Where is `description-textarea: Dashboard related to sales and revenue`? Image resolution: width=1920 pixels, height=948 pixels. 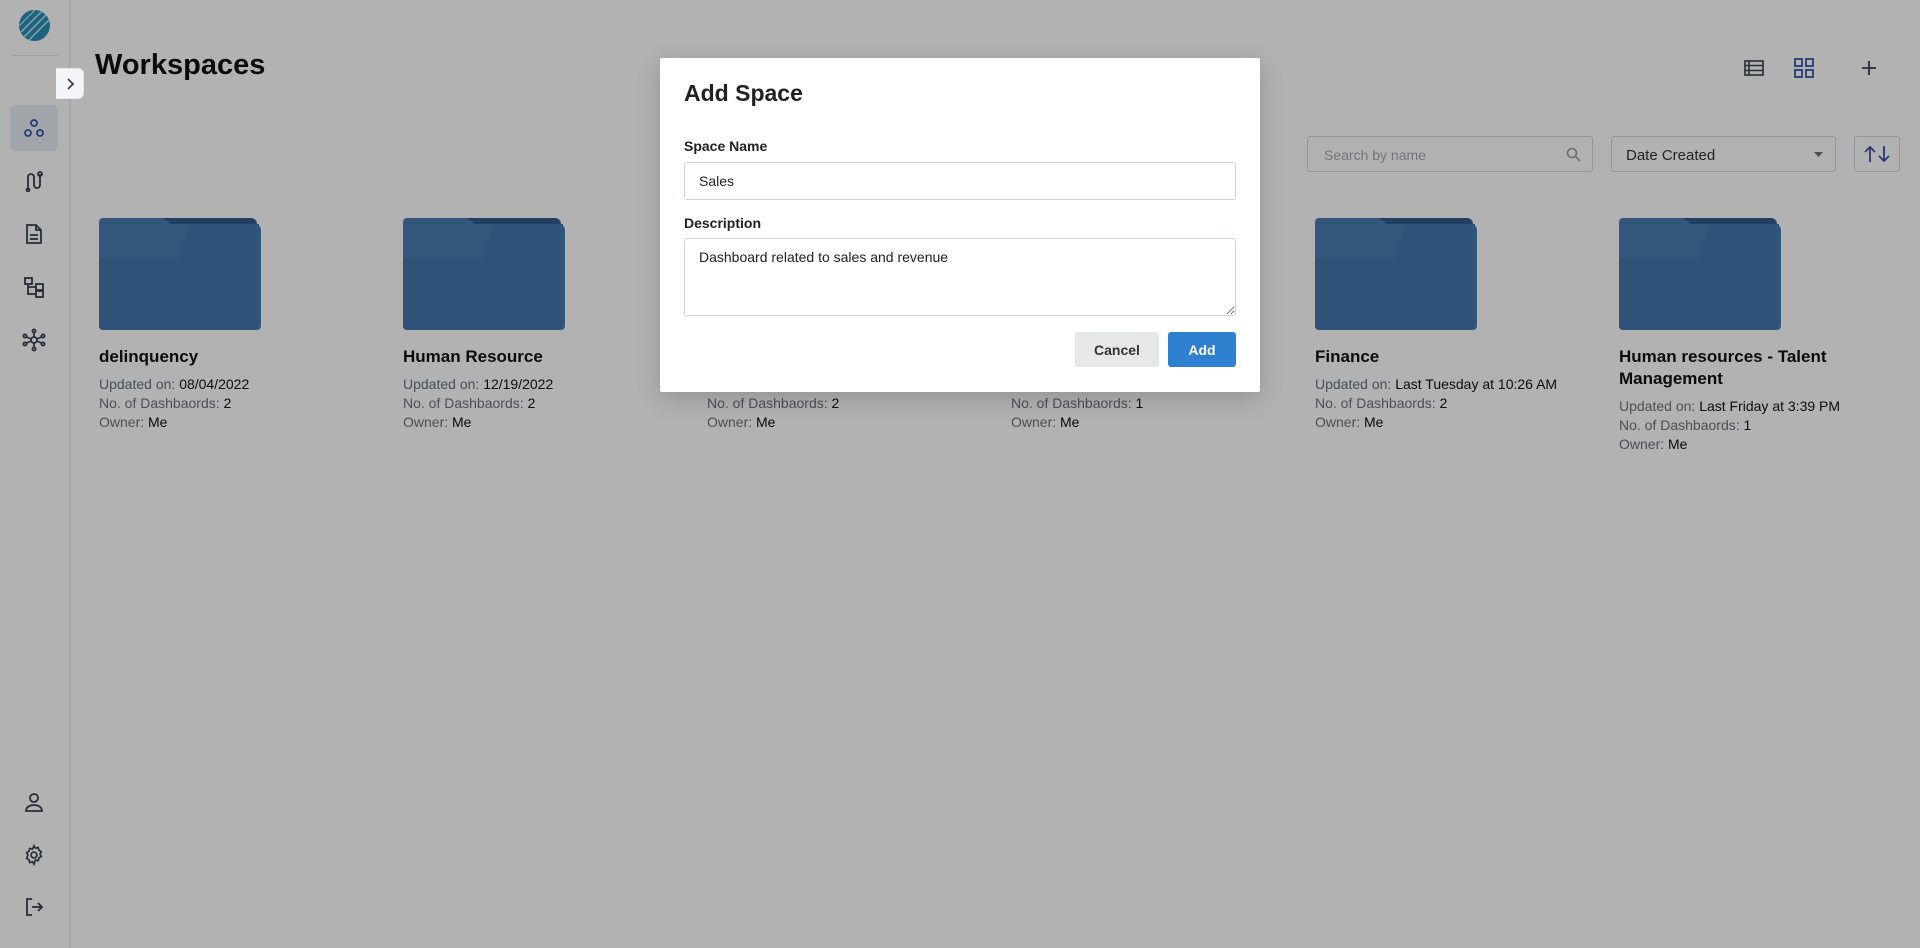 description-textarea: Dashboard related to sales and revenue is located at coordinates (960, 277).